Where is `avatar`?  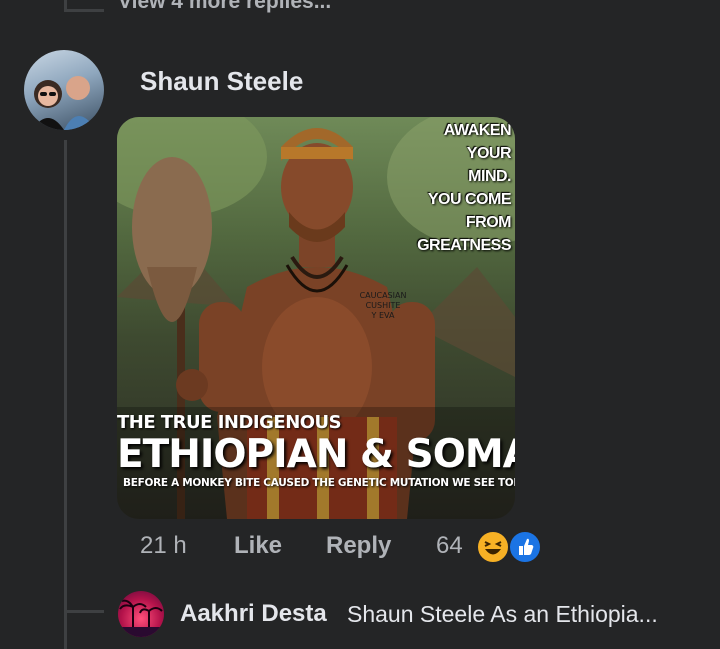 avatar is located at coordinates (64, 90).